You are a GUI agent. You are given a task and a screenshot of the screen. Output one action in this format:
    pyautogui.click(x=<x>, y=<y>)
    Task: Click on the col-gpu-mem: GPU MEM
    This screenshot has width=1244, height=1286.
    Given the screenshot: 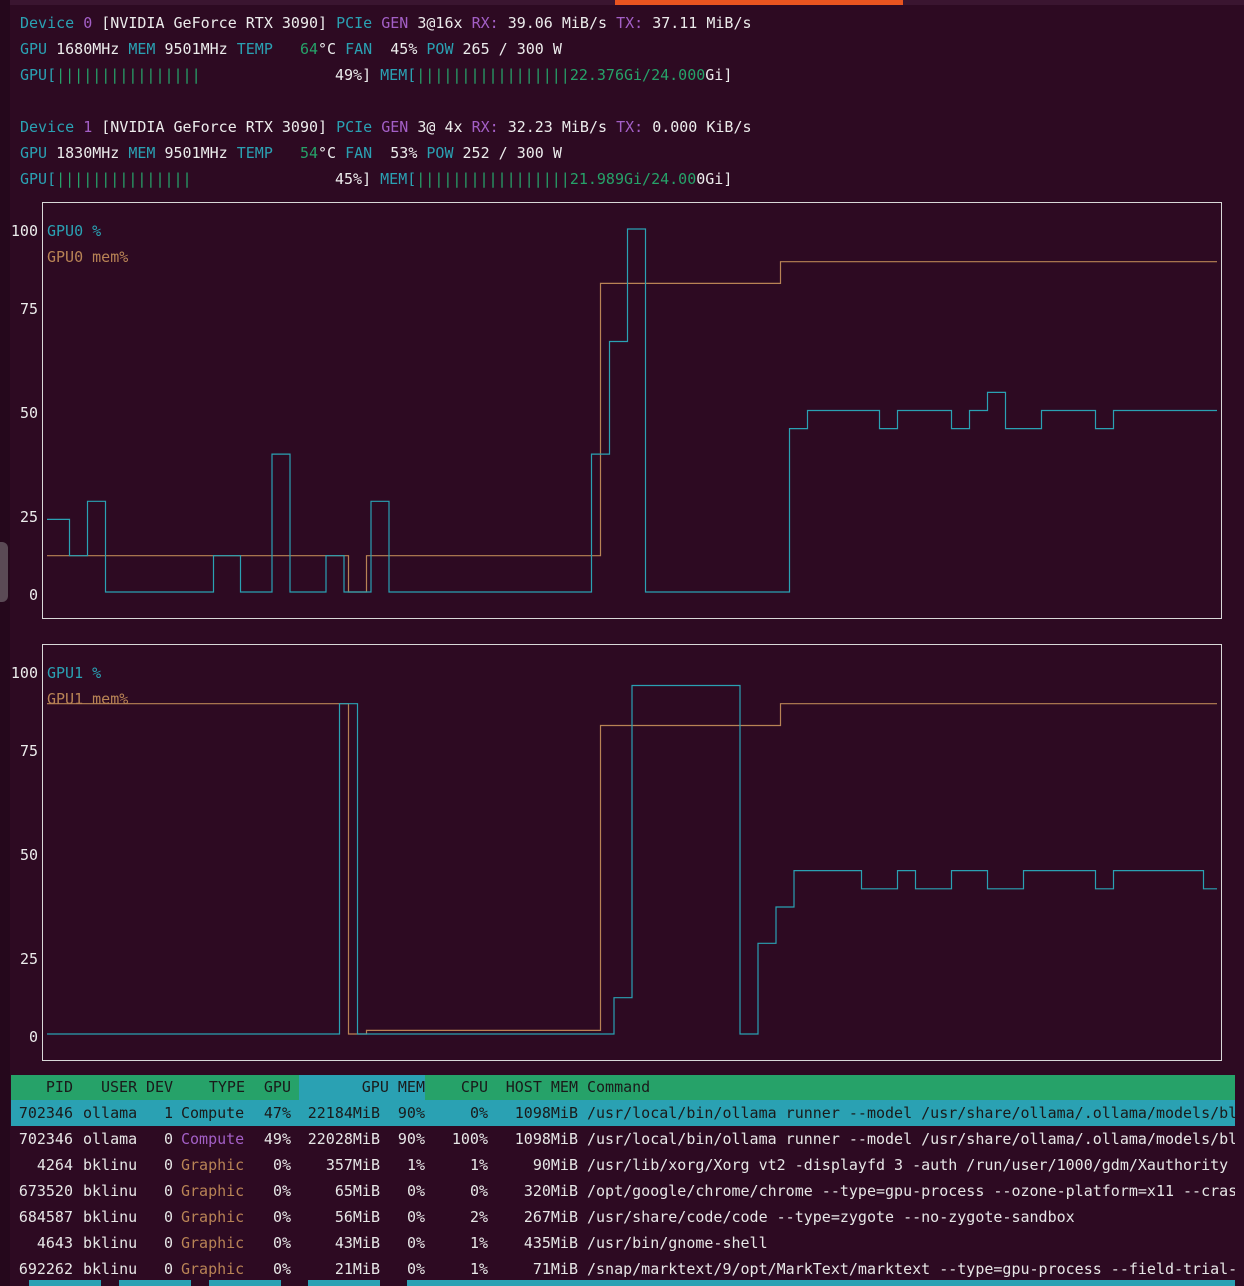 What is the action you would take?
    pyautogui.click(x=368, y=1088)
    